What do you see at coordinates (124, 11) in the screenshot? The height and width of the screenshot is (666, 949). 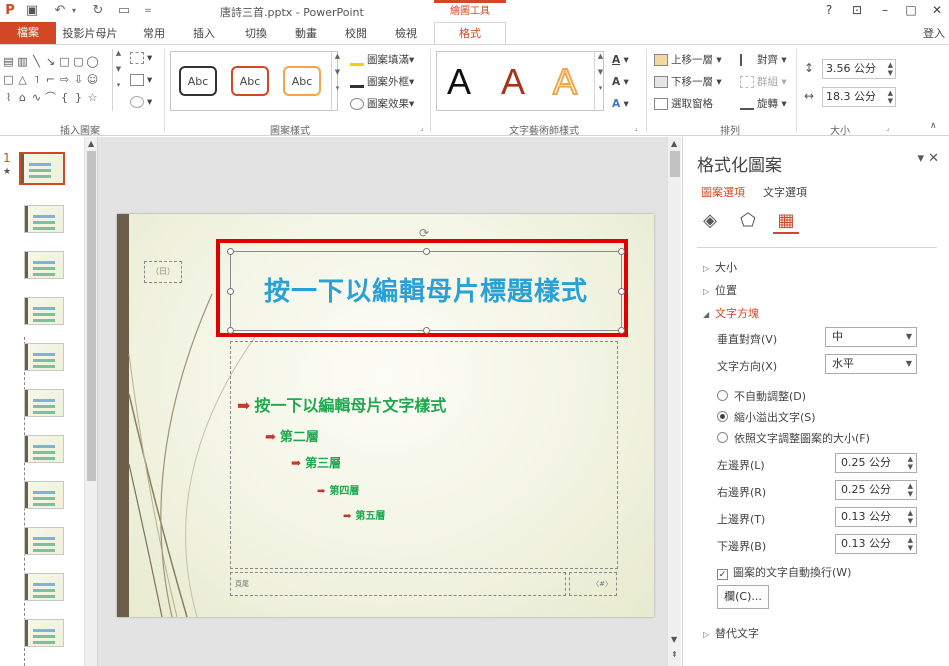 I see `start-slideshow-icon: ▭` at bounding box center [124, 11].